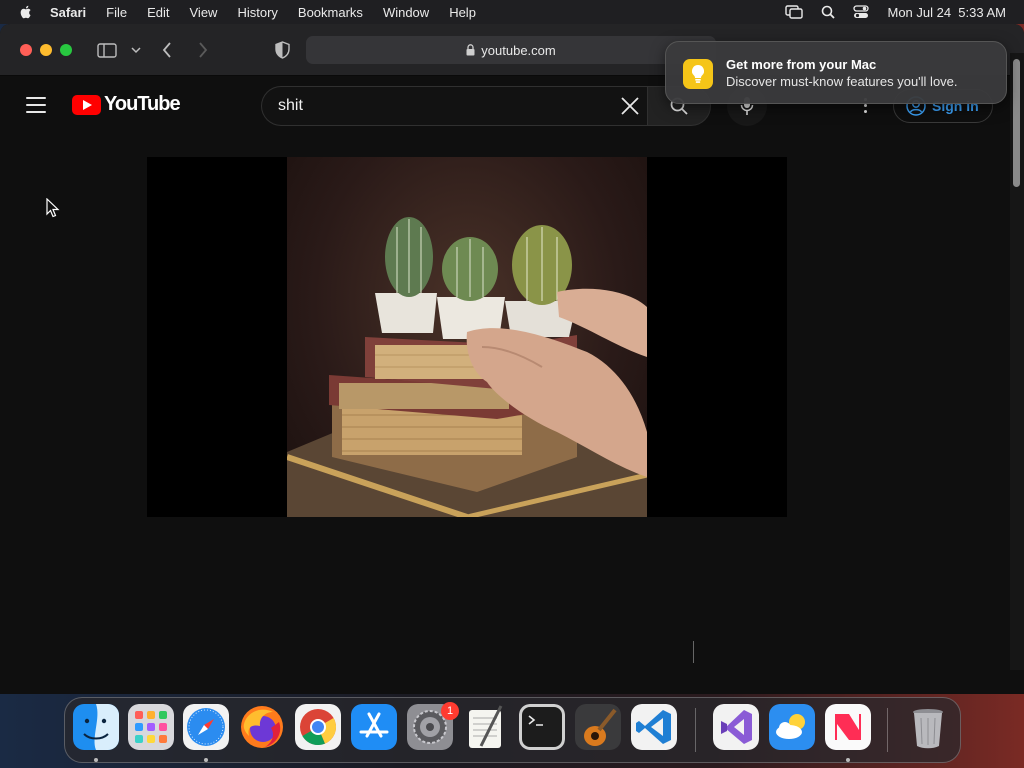 This screenshot has width=1024, height=768. What do you see at coordinates (801, 64) in the screenshot?
I see `notification-title: Get more from your Mac` at bounding box center [801, 64].